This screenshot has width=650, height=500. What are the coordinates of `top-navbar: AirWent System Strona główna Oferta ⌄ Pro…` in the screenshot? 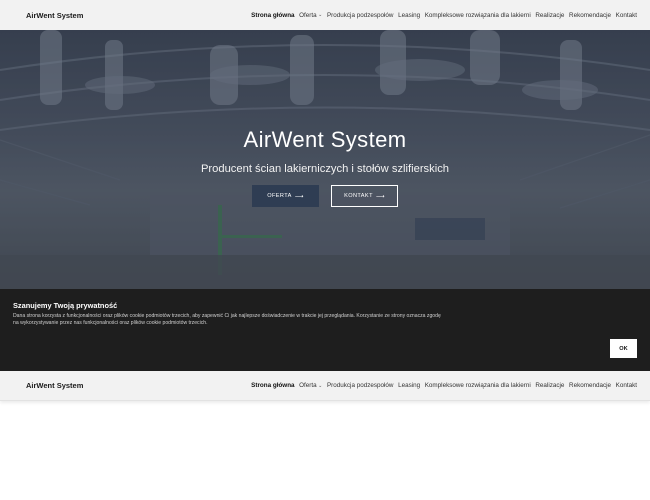 It's located at (325, 15).